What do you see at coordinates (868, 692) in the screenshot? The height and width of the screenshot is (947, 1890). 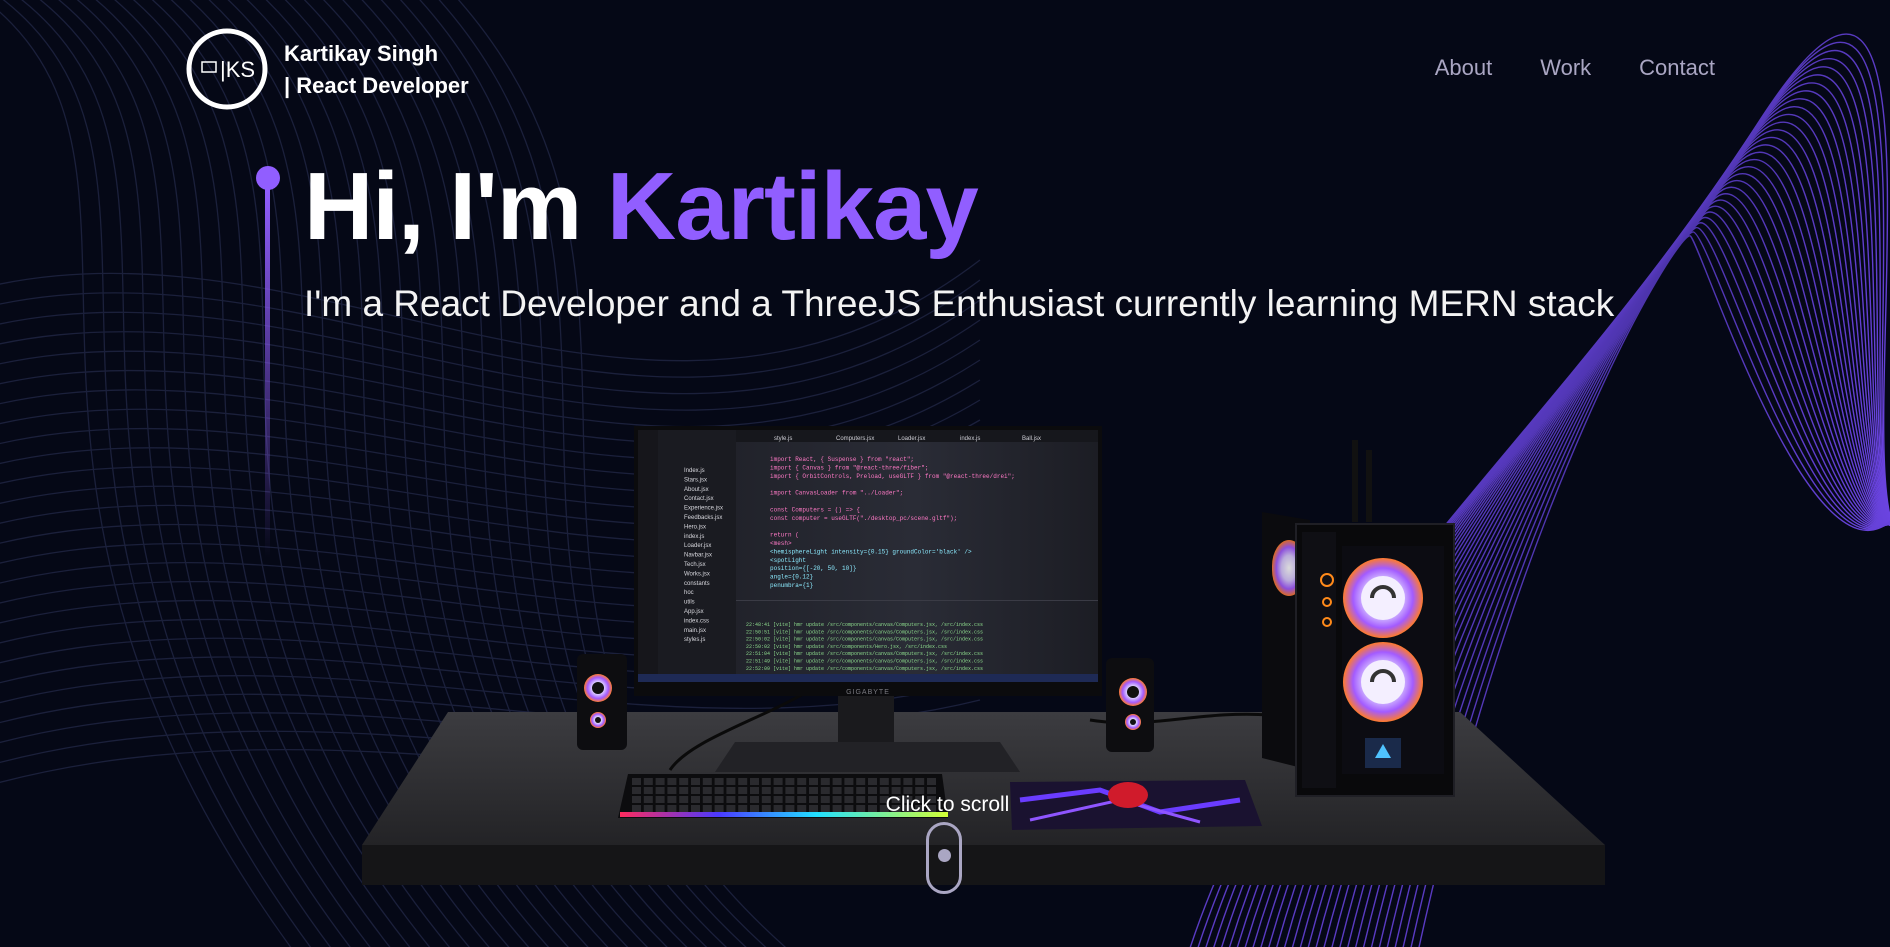 I see `monitor-brand: GIGABYTE` at bounding box center [868, 692].